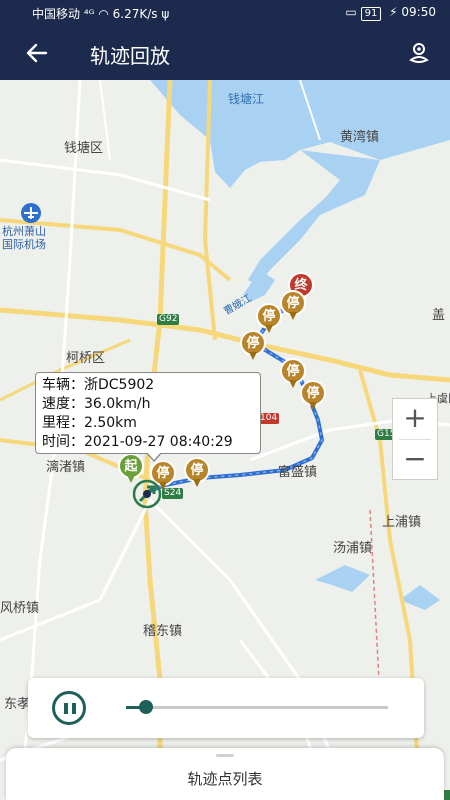  What do you see at coordinates (117, 404) in the screenshot?
I see `info-speed-value: 36.0km/h` at bounding box center [117, 404].